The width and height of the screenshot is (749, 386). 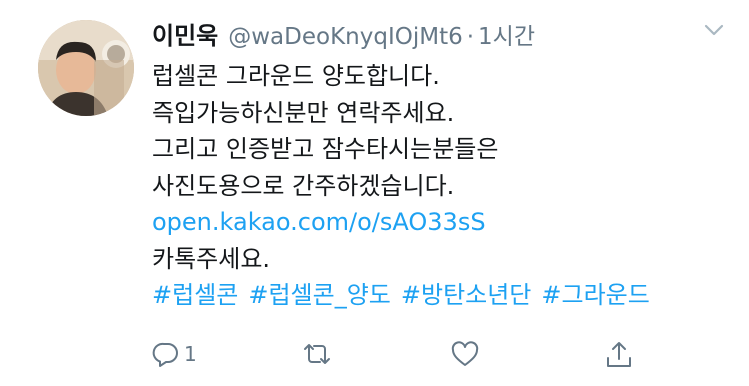 I want to click on tweet-line: 카톡주세요., so click(x=211, y=258).